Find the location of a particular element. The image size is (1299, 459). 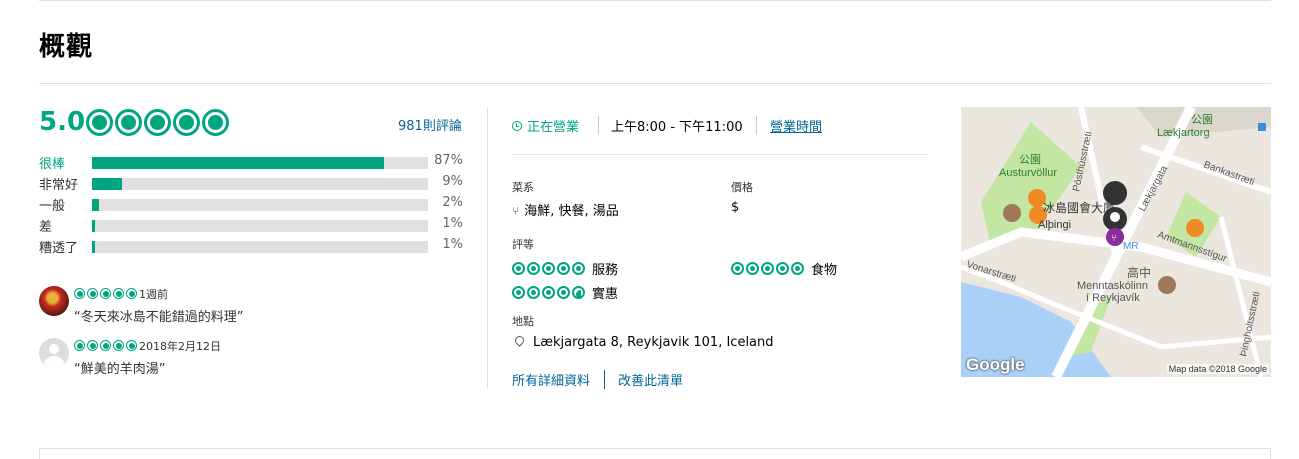

cuisine-label: 菜系 is located at coordinates (523, 187).